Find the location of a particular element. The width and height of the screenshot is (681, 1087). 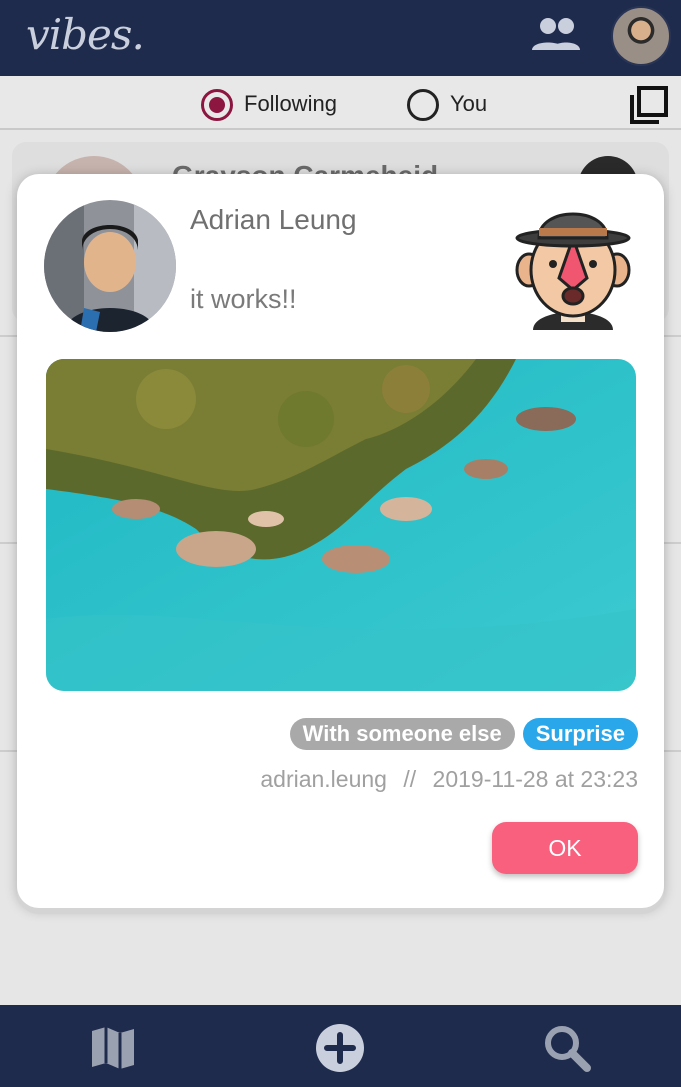

map-icon is located at coordinates (113, 1048).